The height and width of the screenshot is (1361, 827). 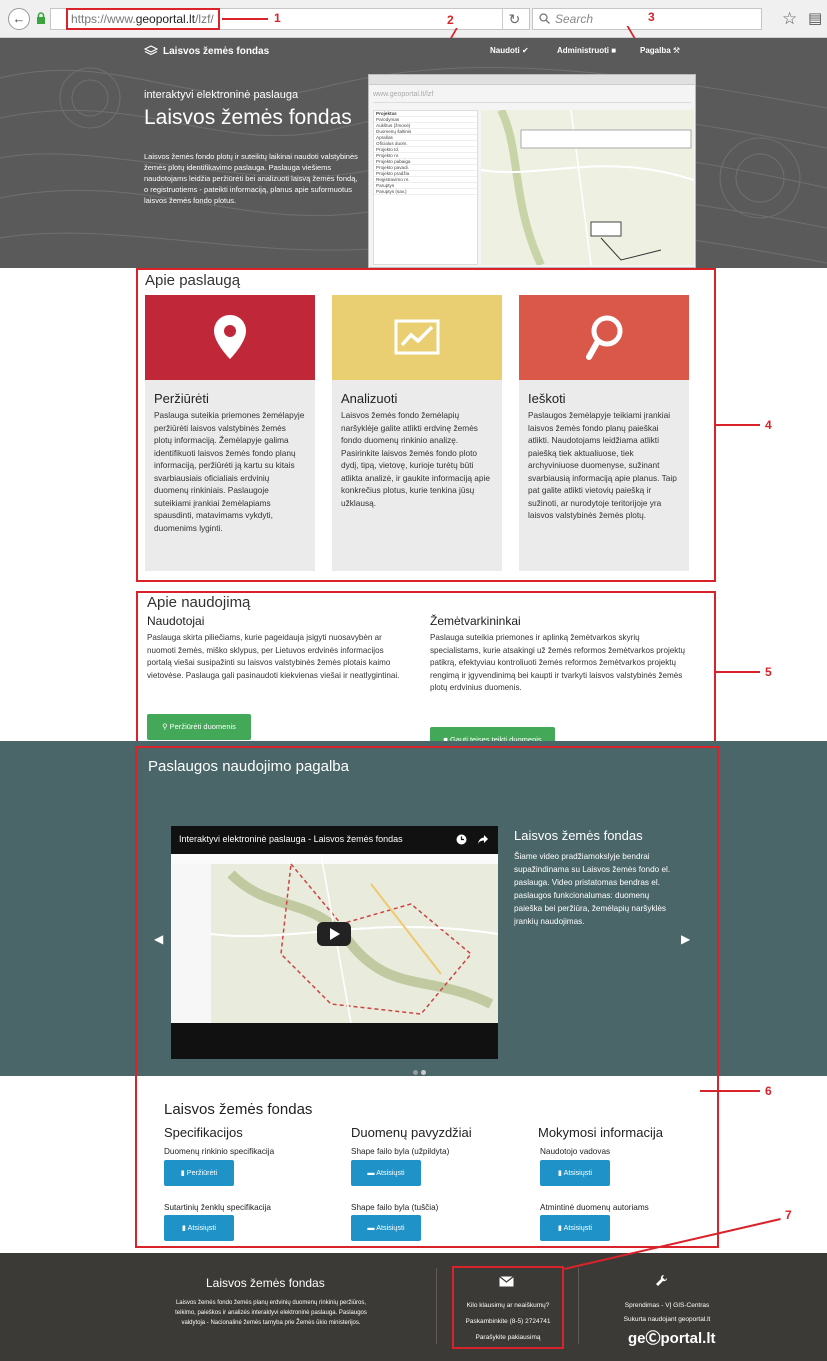 What do you see at coordinates (672, 1337) in the screenshot?
I see `geoportal-logo: geⒸportal.lt` at bounding box center [672, 1337].